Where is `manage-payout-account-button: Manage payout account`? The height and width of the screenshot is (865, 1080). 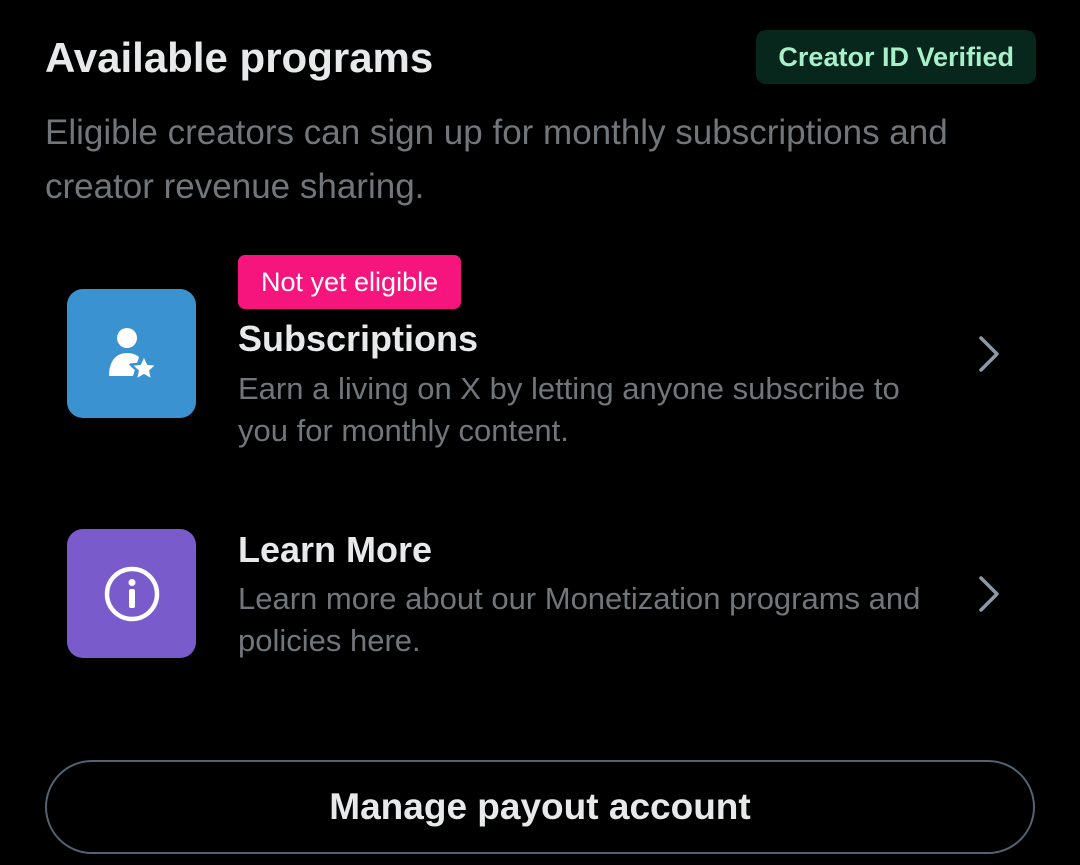 manage-payout-account-button: Manage payout account is located at coordinates (540, 807).